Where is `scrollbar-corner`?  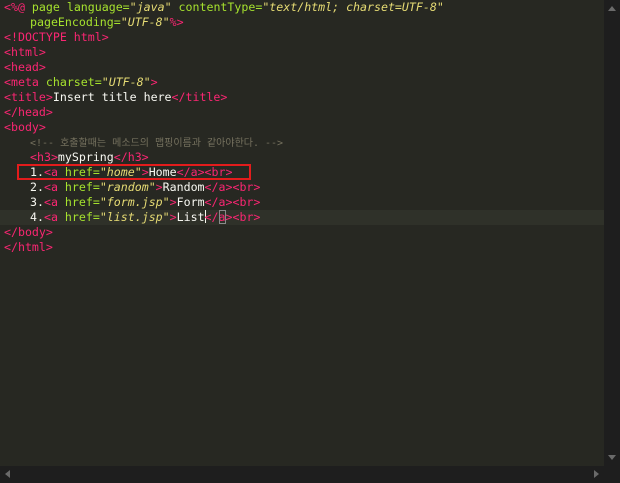 scrollbar-corner is located at coordinates (612, 474).